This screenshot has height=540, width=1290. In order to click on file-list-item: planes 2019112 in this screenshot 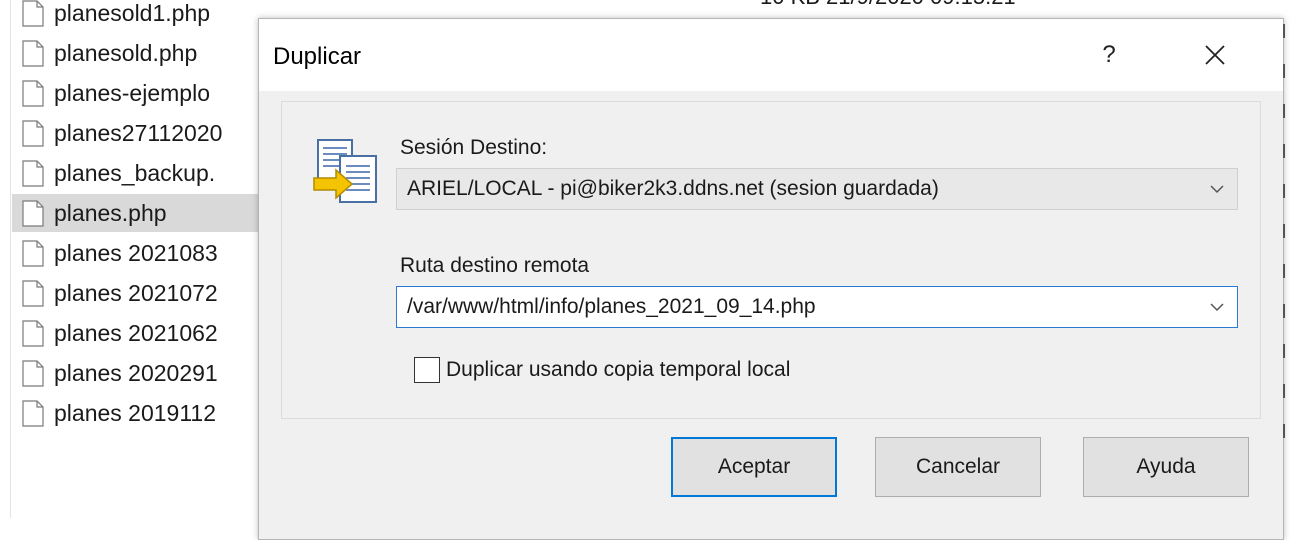, I will do `click(141, 413)`.